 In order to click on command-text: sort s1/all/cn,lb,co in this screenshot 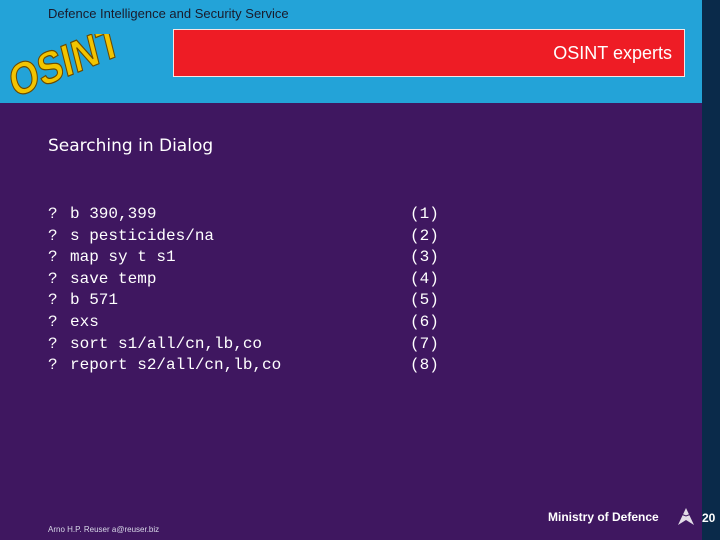, I will do `click(166, 343)`.